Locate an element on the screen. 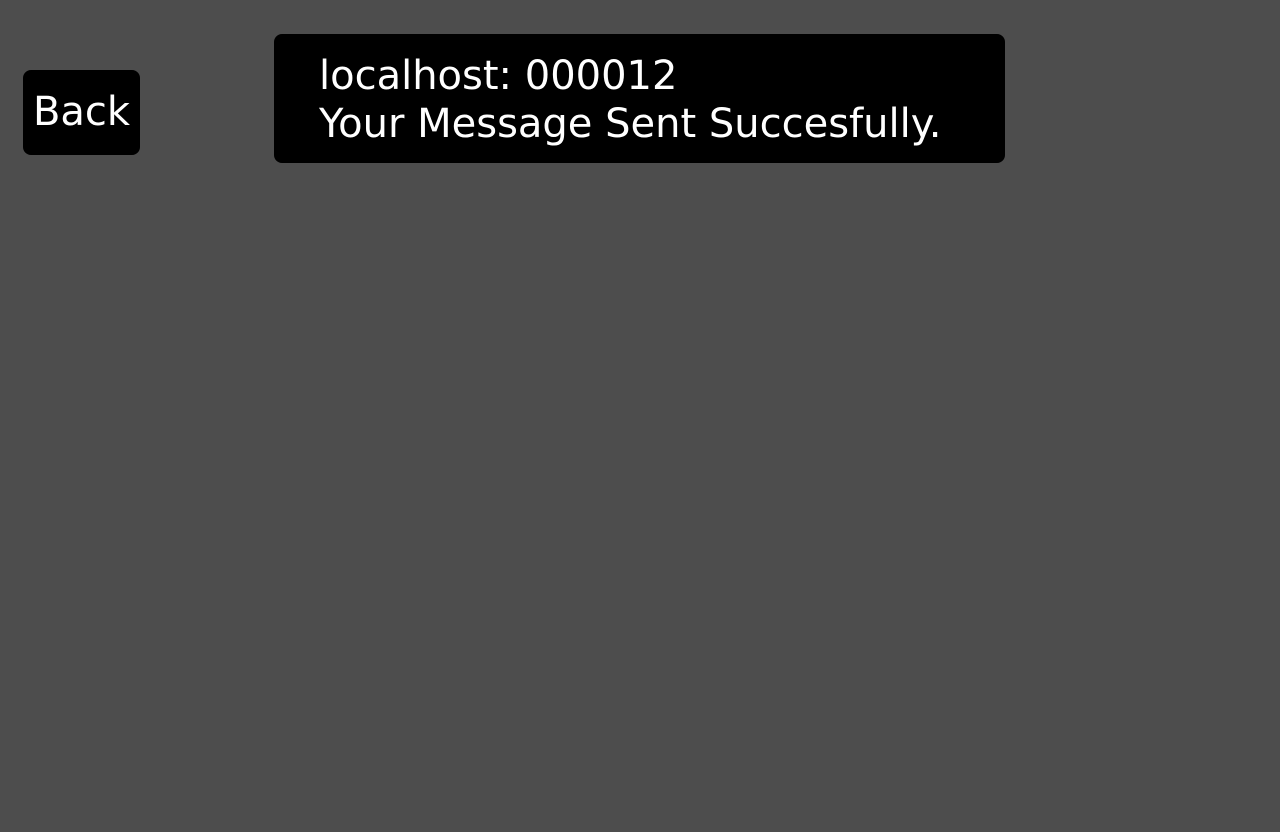 The width and height of the screenshot is (1280, 832). back-button: Back is located at coordinates (81, 112).